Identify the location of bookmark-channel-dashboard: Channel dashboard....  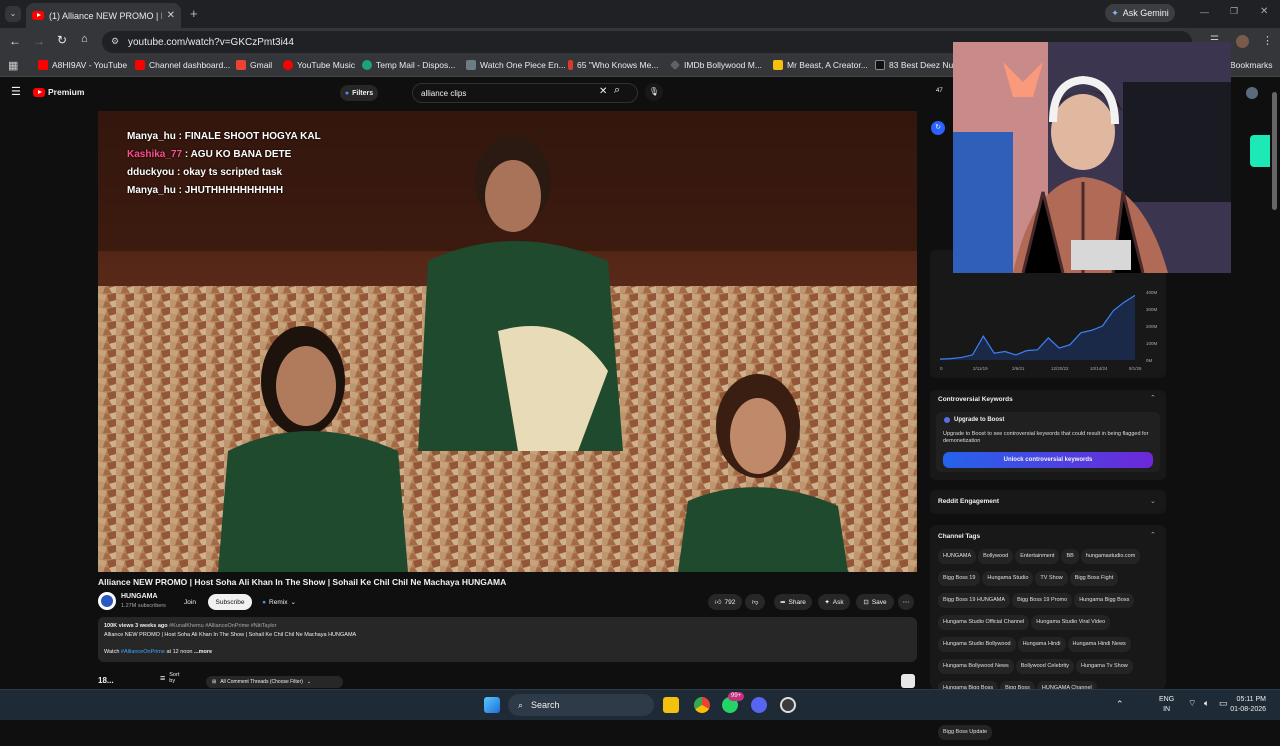
(182, 65).